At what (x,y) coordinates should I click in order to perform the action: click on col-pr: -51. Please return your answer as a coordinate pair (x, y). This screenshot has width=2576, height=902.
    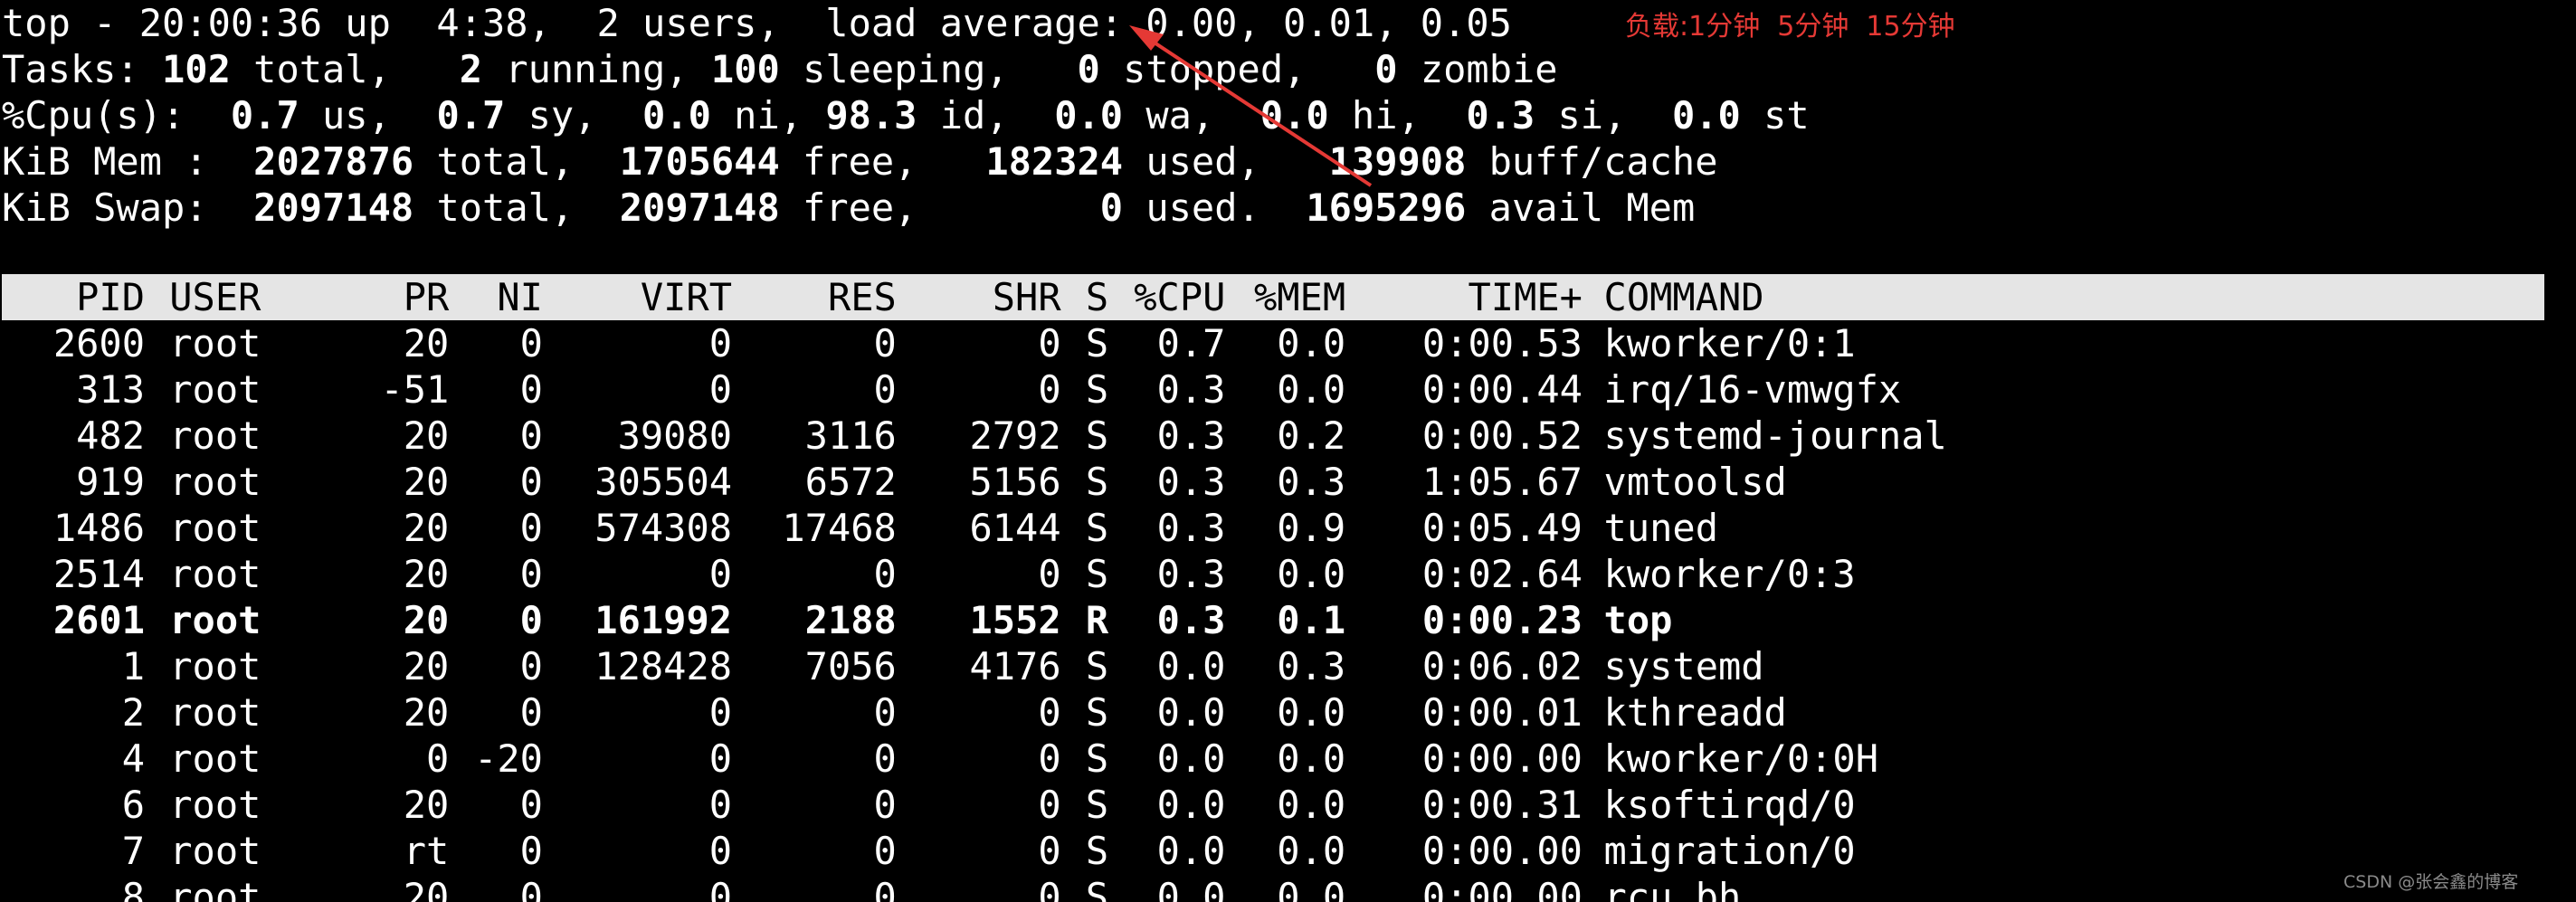
    Looking at the image, I should click on (415, 389).